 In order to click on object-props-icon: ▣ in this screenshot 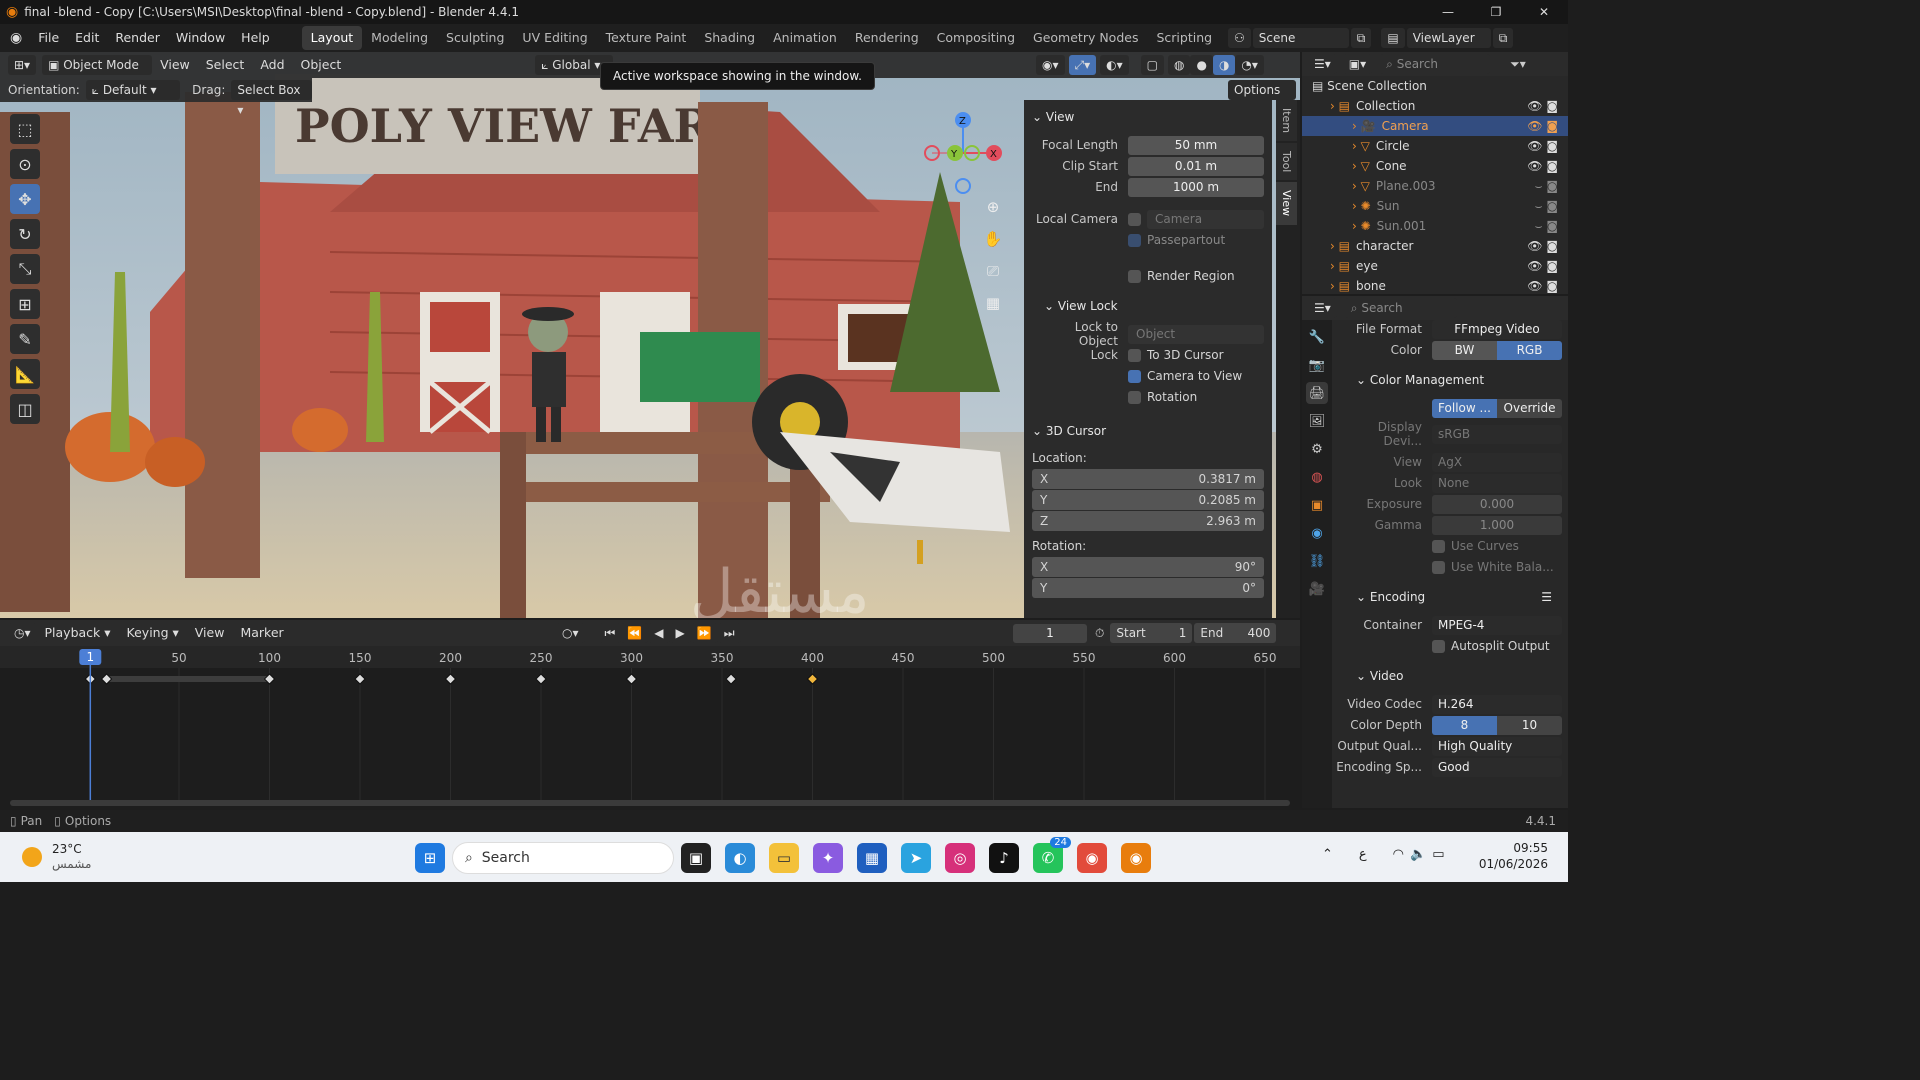, I will do `click(1317, 505)`.